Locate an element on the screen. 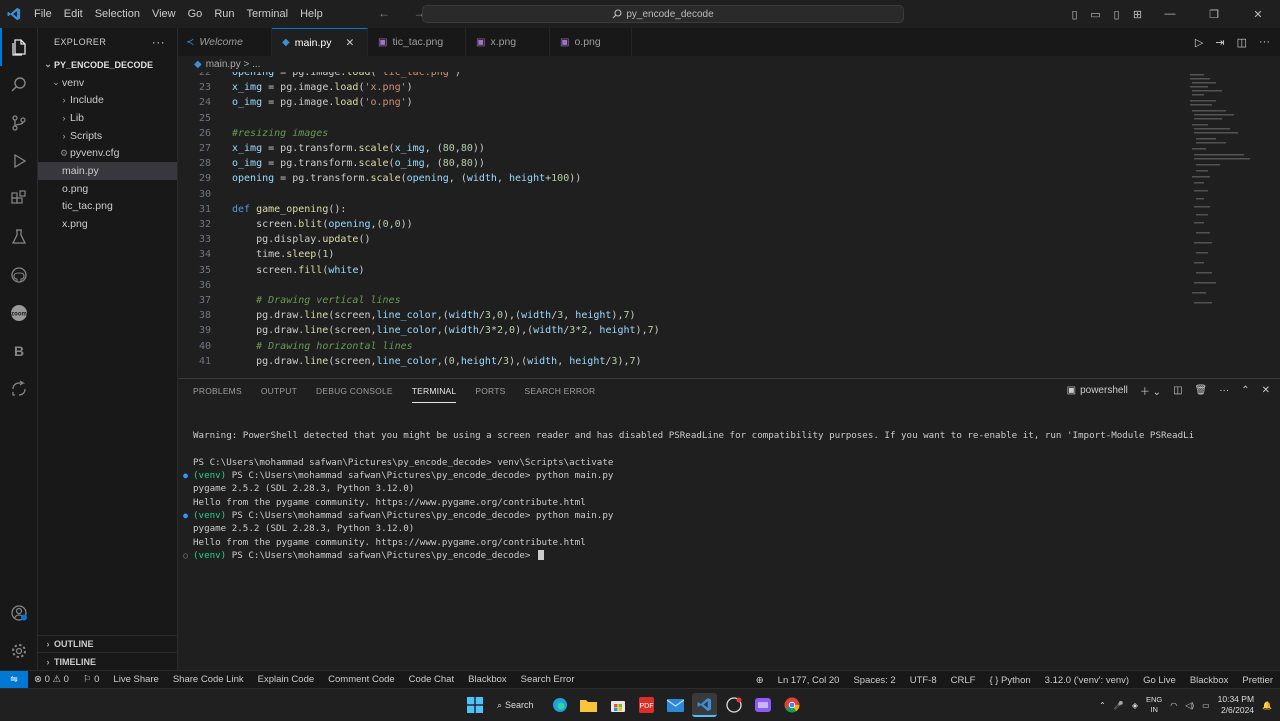 The image size is (1280, 721). zoom-status-icon: ⊕ is located at coordinates (760, 680).